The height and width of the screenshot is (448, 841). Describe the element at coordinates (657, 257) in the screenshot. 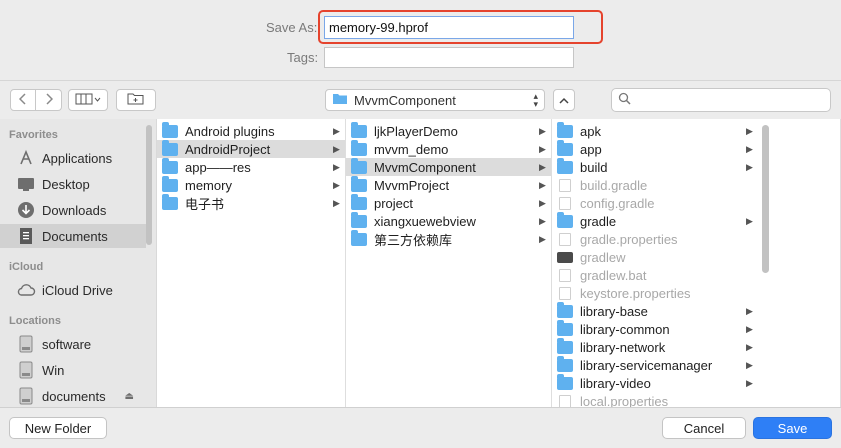

I see `file-row: gradlew` at that location.